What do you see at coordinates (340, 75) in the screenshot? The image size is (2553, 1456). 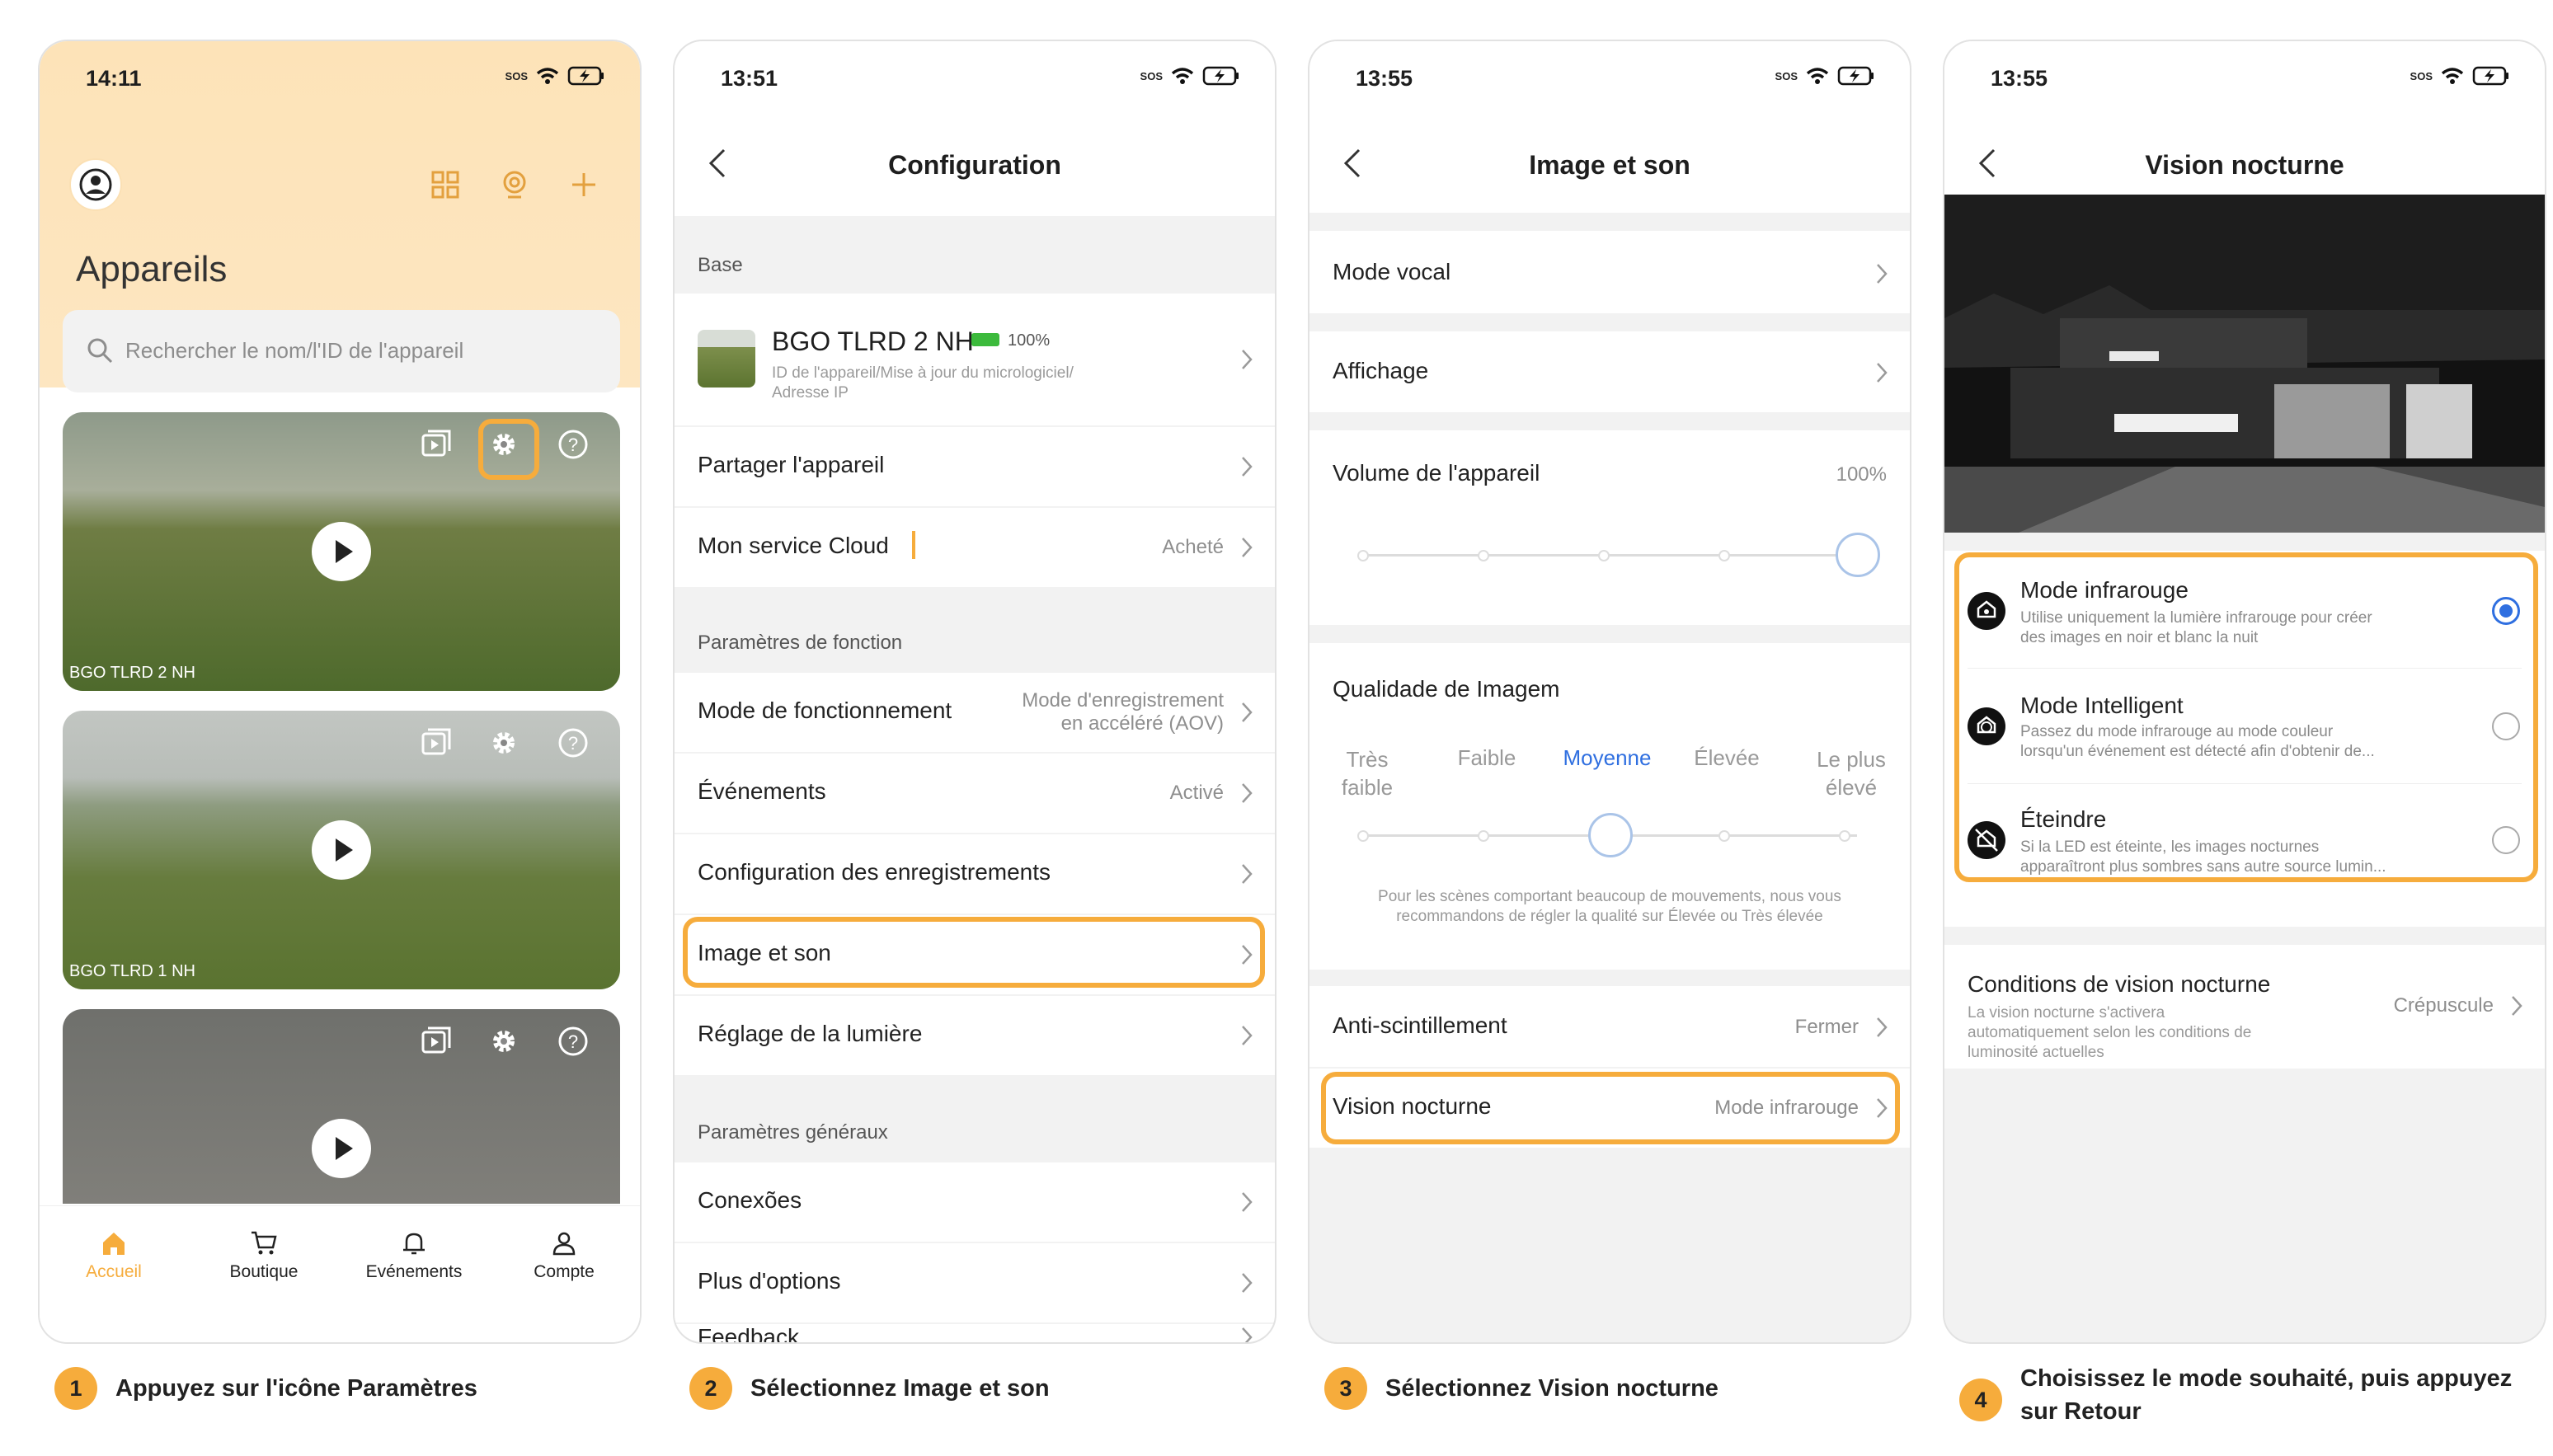 I see `status-bar: 14:11 SOS` at bounding box center [340, 75].